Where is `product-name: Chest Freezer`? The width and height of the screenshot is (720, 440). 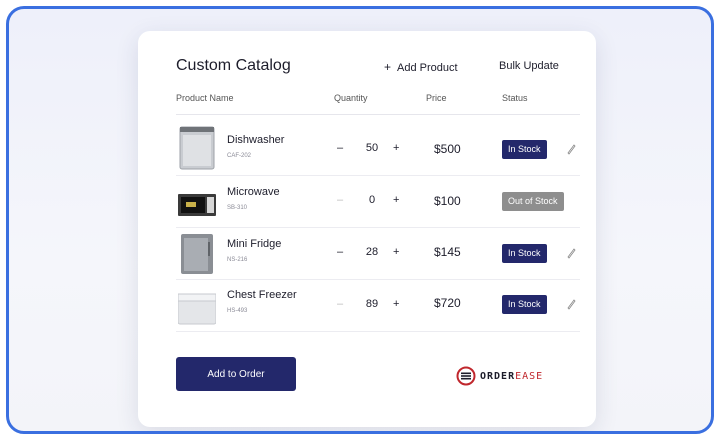
product-name: Chest Freezer is located at coordinates (262, 295).